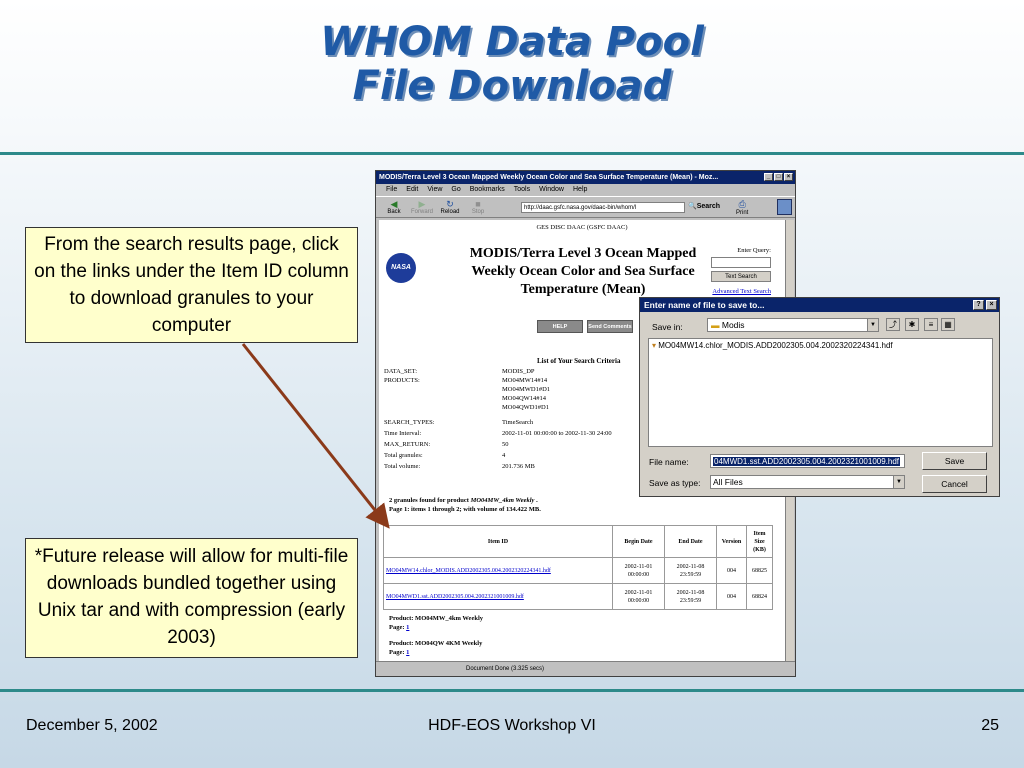 The width and height of the screenshot is (1024, 768). Describe the element at coordinates (512, 725) in the screenshot. I see `footer-event: HDF-EOS Workshop VI` at that location.